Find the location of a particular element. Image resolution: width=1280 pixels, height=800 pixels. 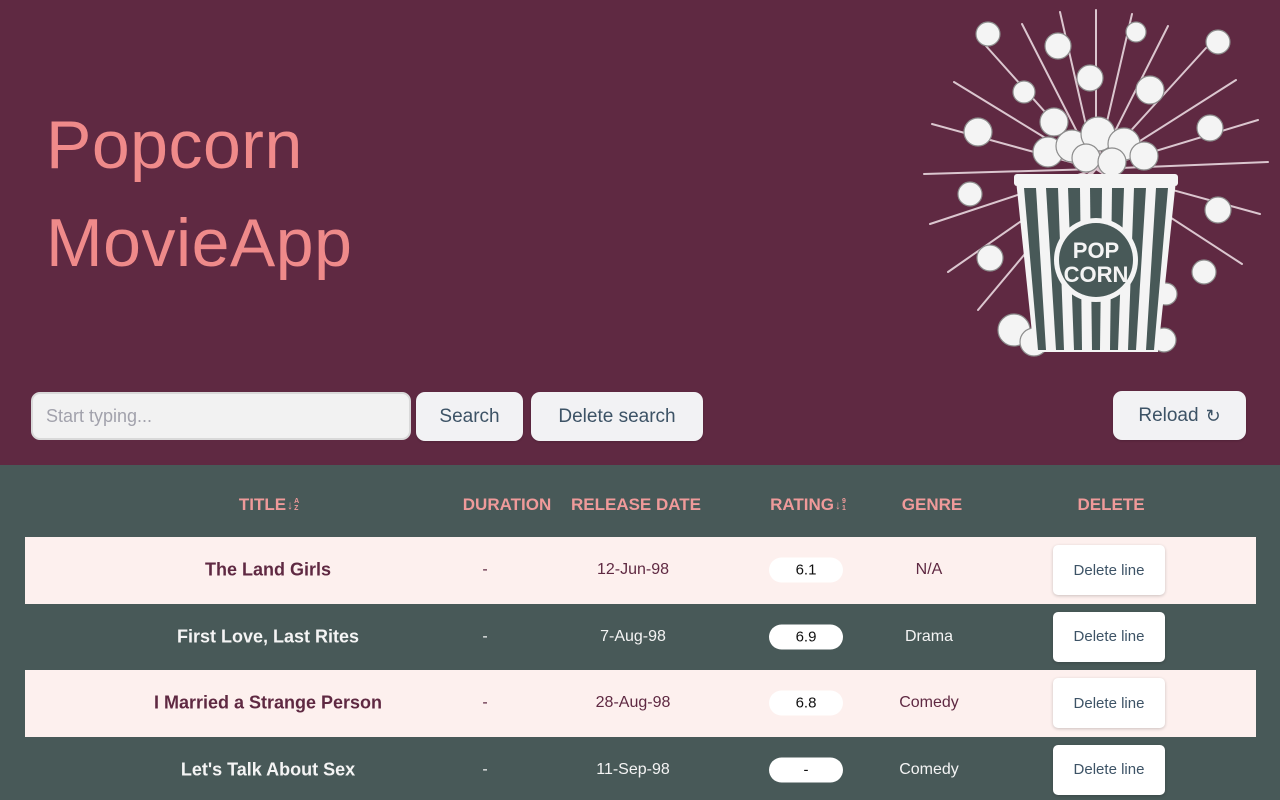

delete-search-button: Delete search is located at coordinates (617, 416).